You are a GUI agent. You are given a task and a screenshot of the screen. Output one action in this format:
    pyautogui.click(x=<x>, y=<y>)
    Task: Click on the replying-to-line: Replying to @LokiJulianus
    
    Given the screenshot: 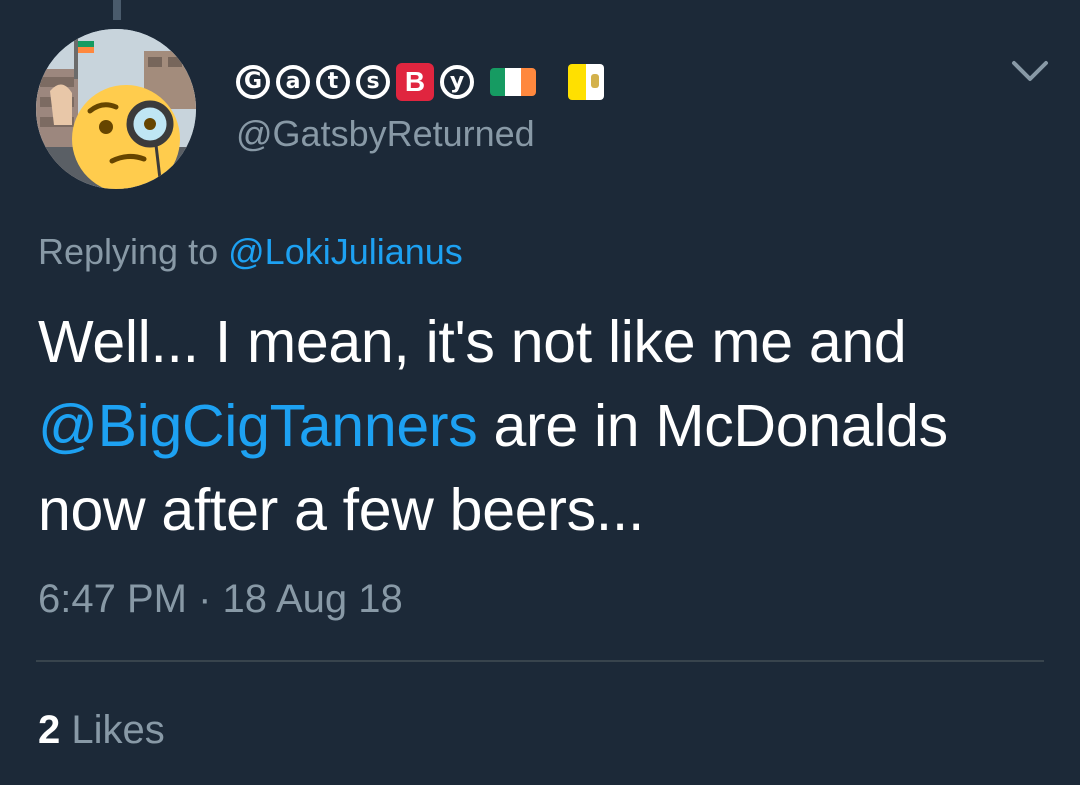 What is the action you would take?
    pyautogui.click(x=250, y=251)
    